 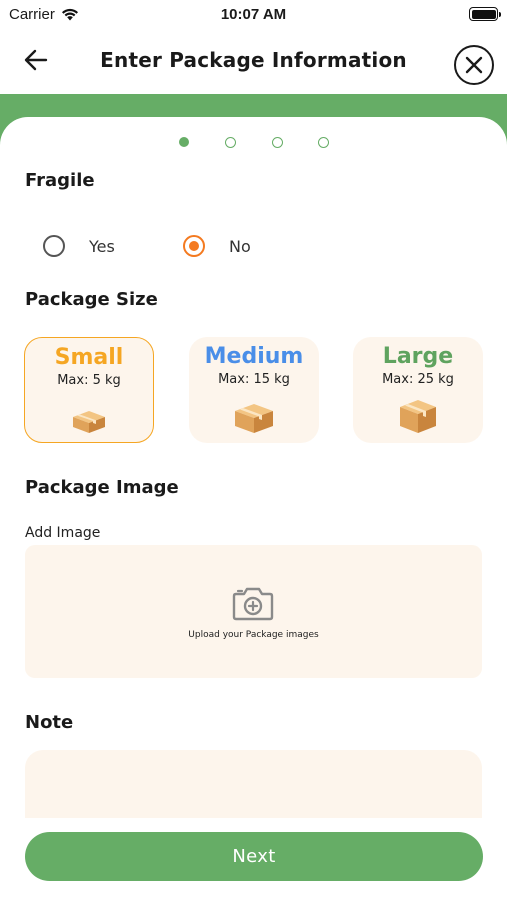 I want to click on close-icon, so click(x=474, y=65).